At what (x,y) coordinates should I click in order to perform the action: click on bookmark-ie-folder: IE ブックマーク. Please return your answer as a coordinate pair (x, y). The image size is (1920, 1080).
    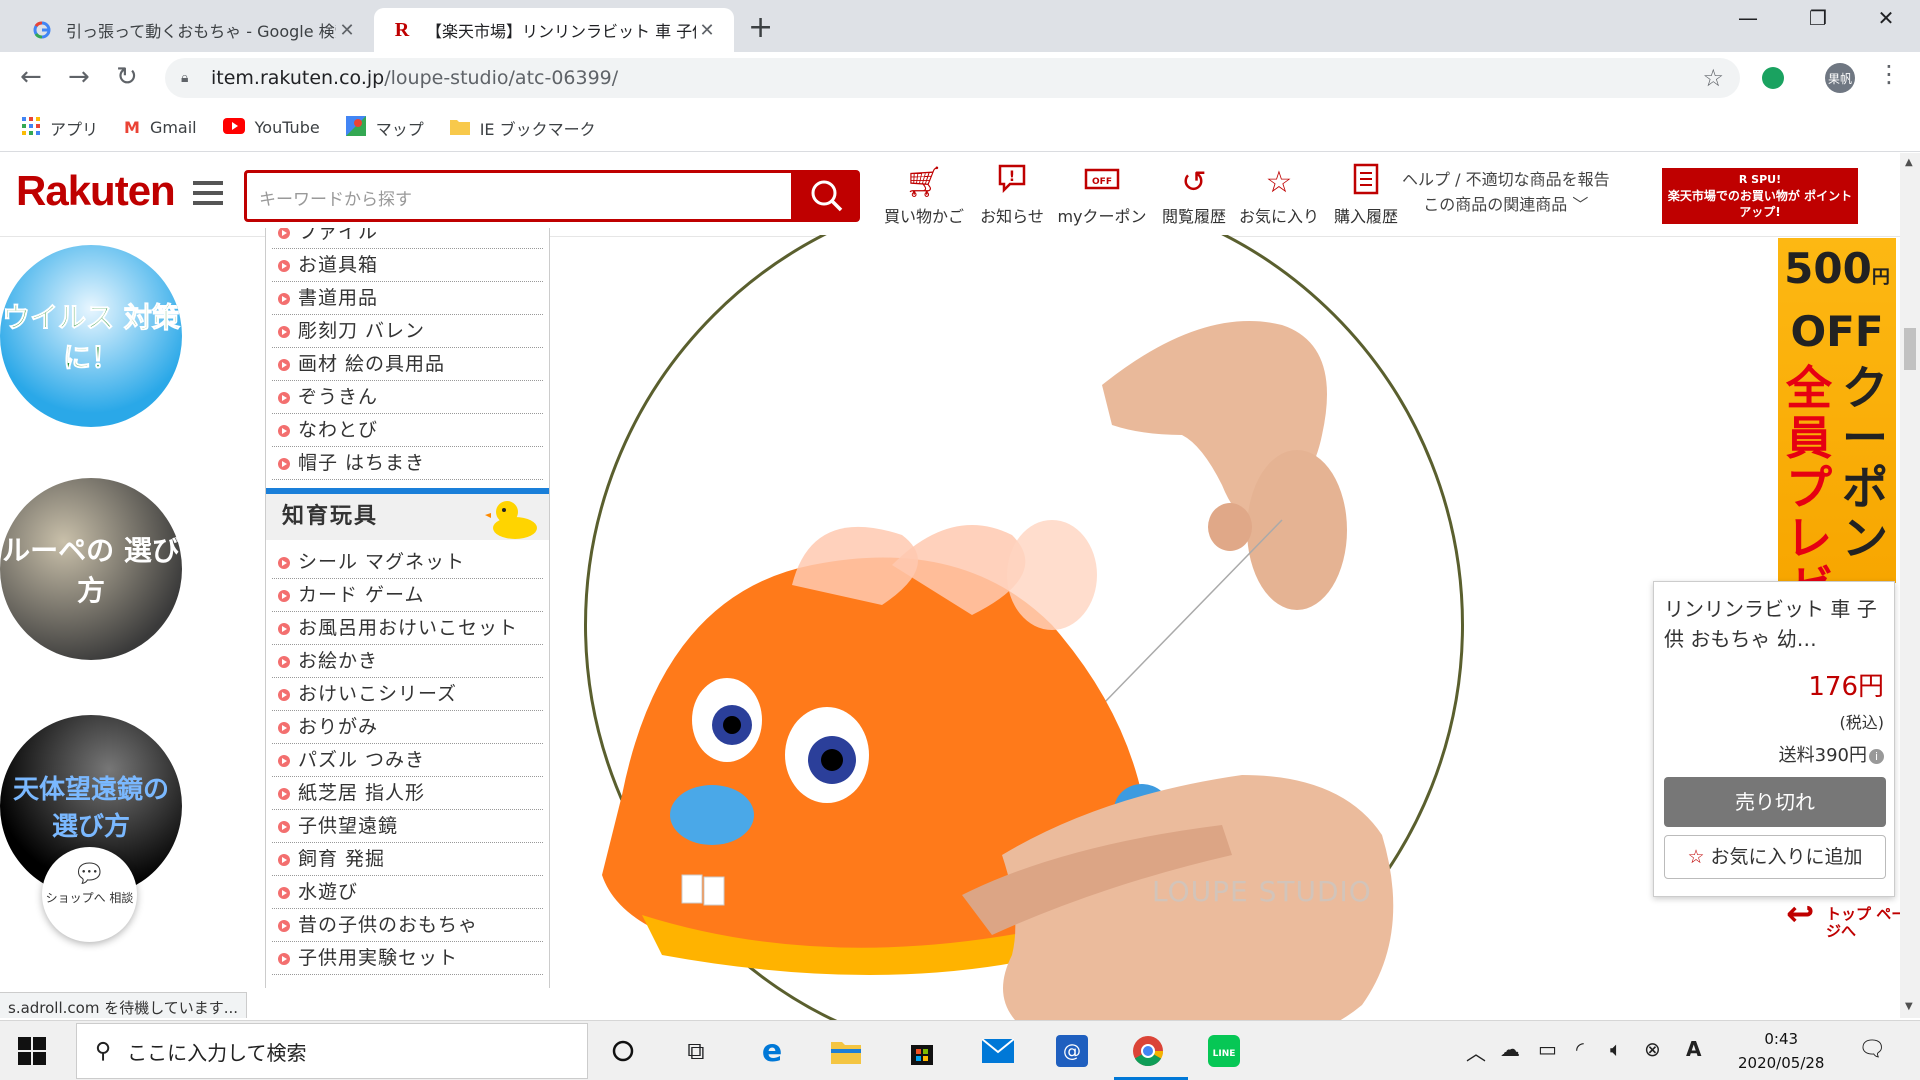
    Looking at the image, I should click on (522, 128).